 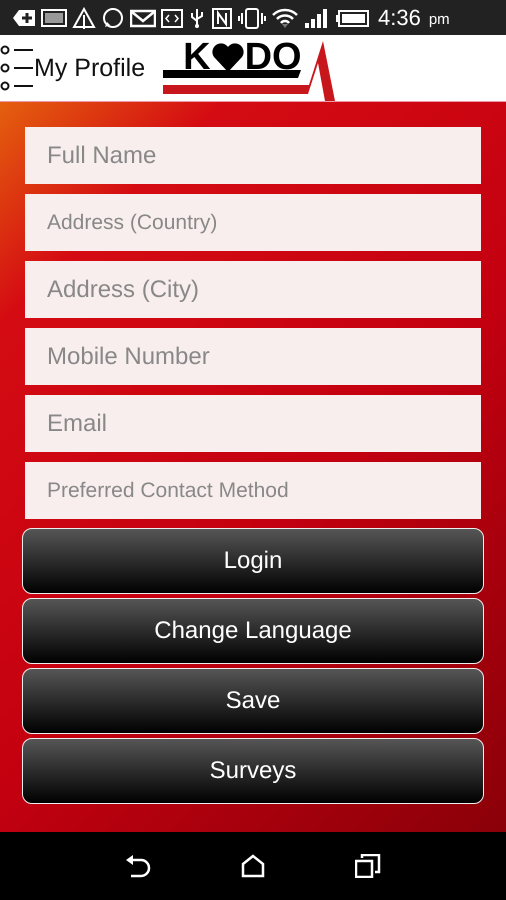 I want to click on input-field: Email, so click(x=253, y=423).